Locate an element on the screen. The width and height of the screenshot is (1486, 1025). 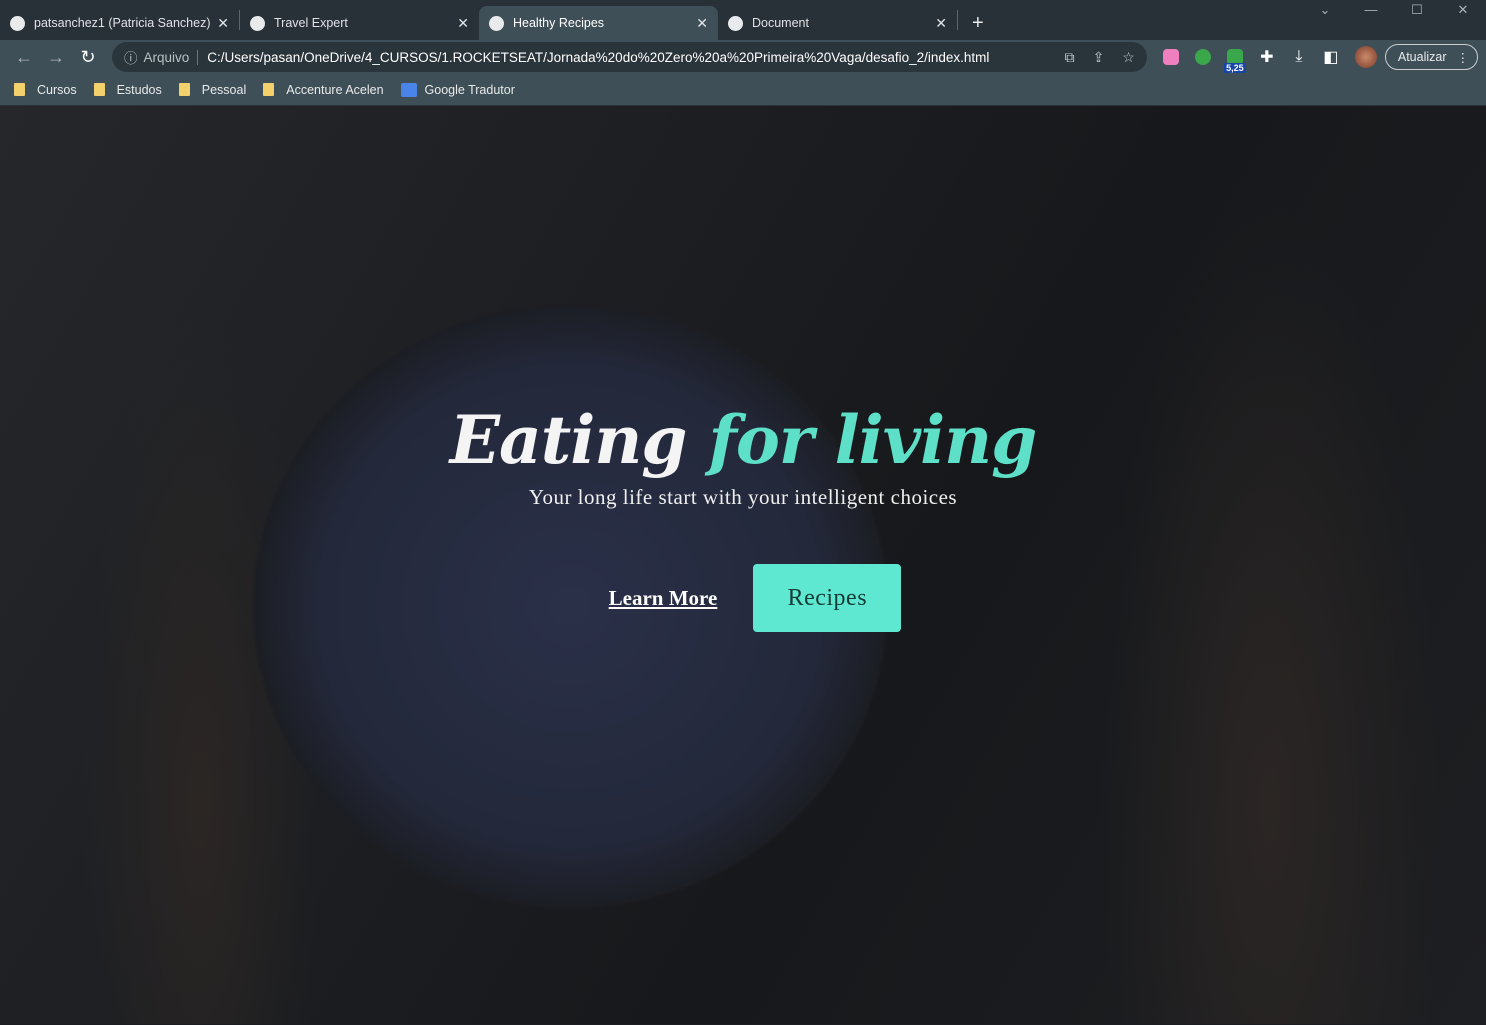
profile-avatar is located at coordinates (1365, 57).